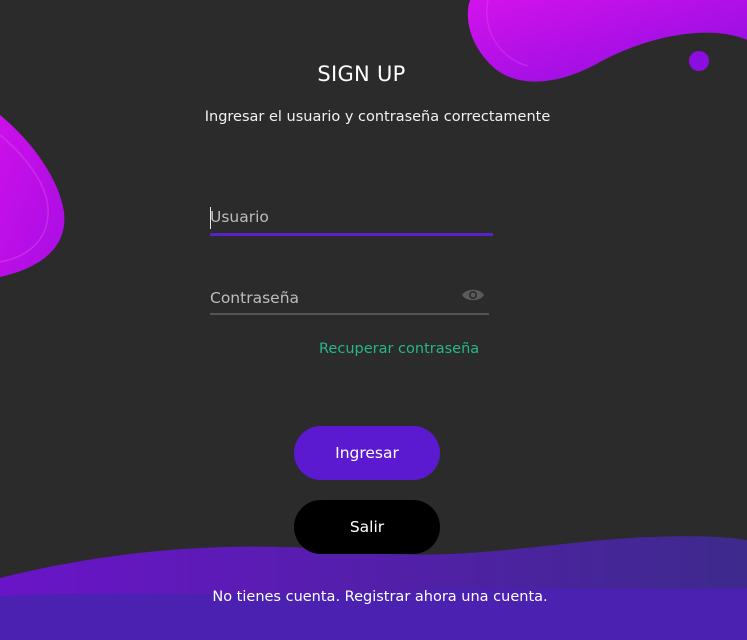  I want to click on username-field, so click(351, 220).